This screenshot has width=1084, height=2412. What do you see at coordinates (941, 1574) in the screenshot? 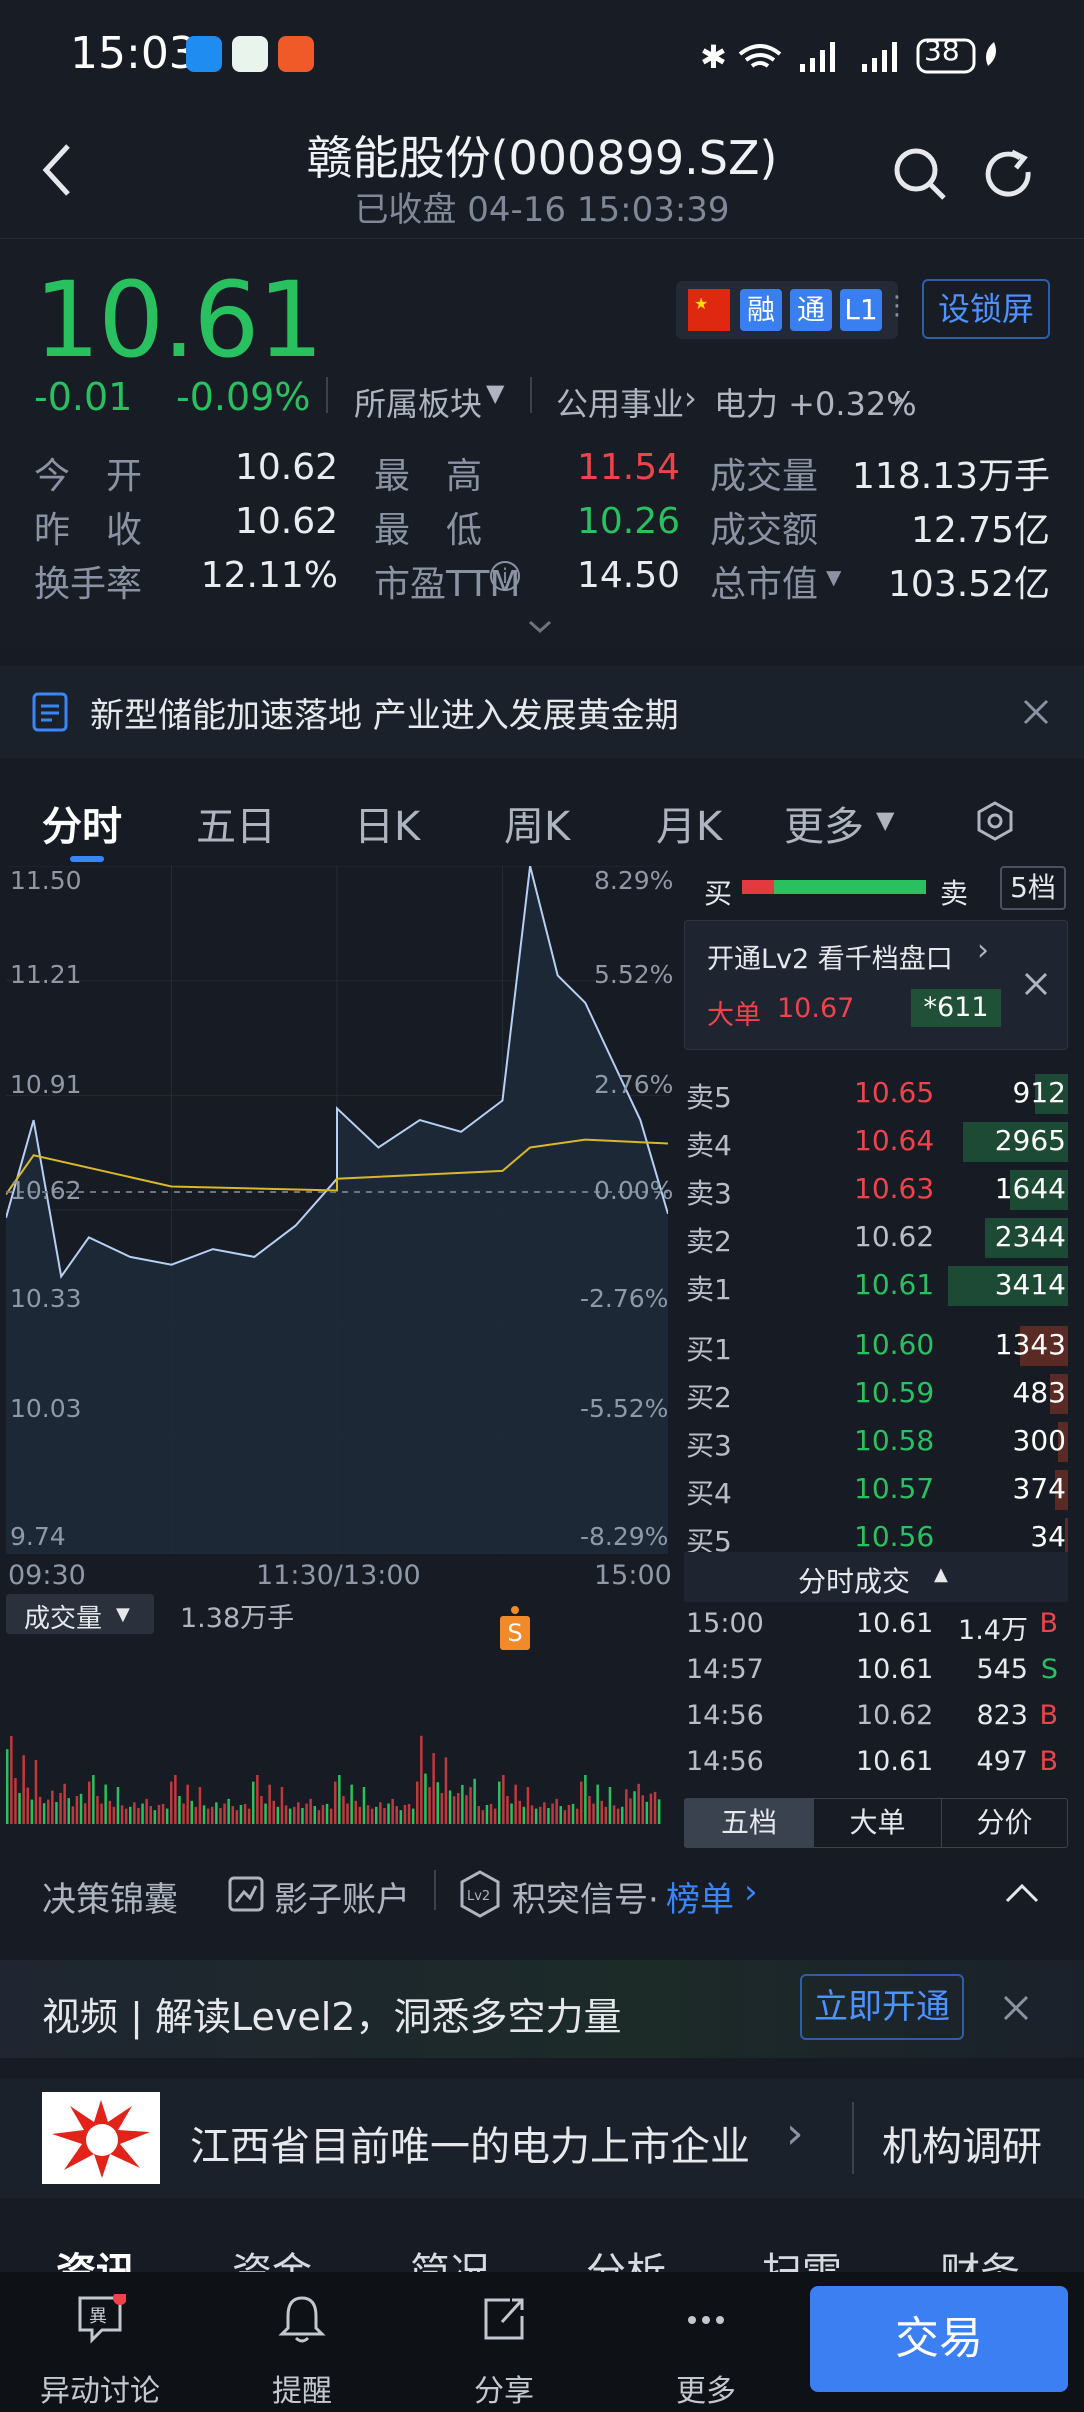
I see `chevron-up-icon: ▲` at bounding box center [941, 1574].